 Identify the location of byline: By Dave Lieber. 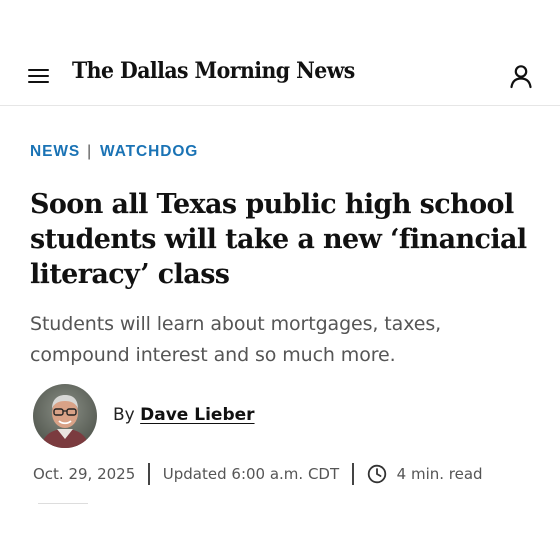
(184, 415).